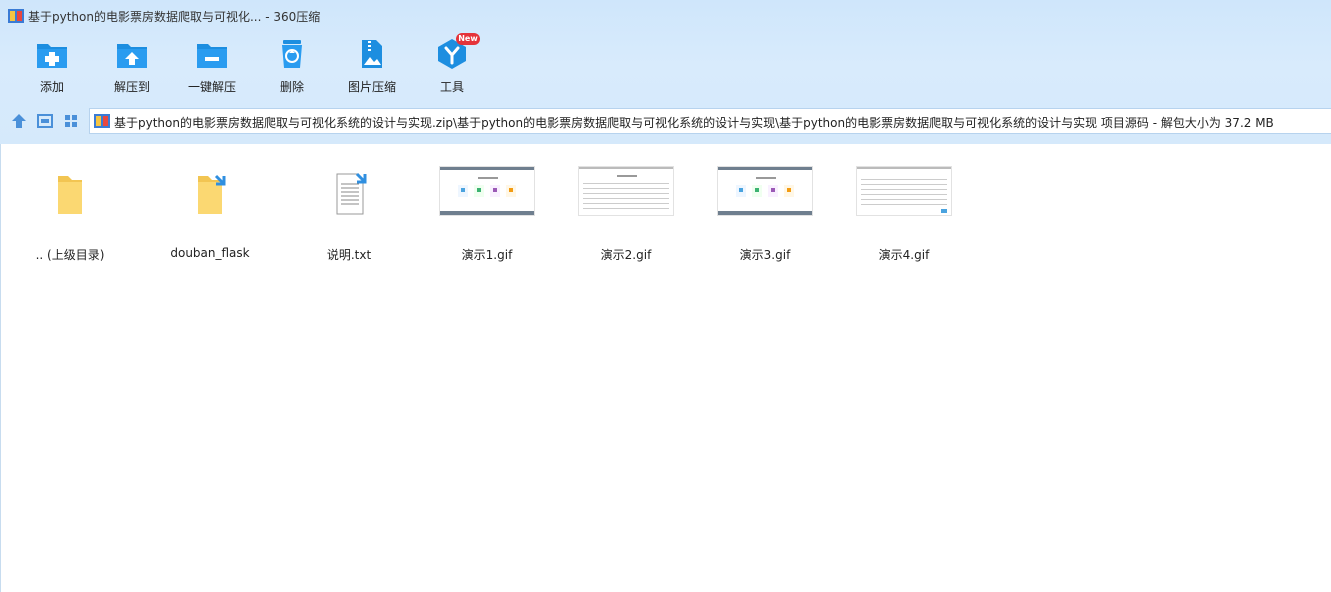 Image resolution: width=1331 pixels, height=592 pixels. Describe the element at coordinates (70, 255) in the screenshot. I see `file-name: .. (上级目录)` at that location.